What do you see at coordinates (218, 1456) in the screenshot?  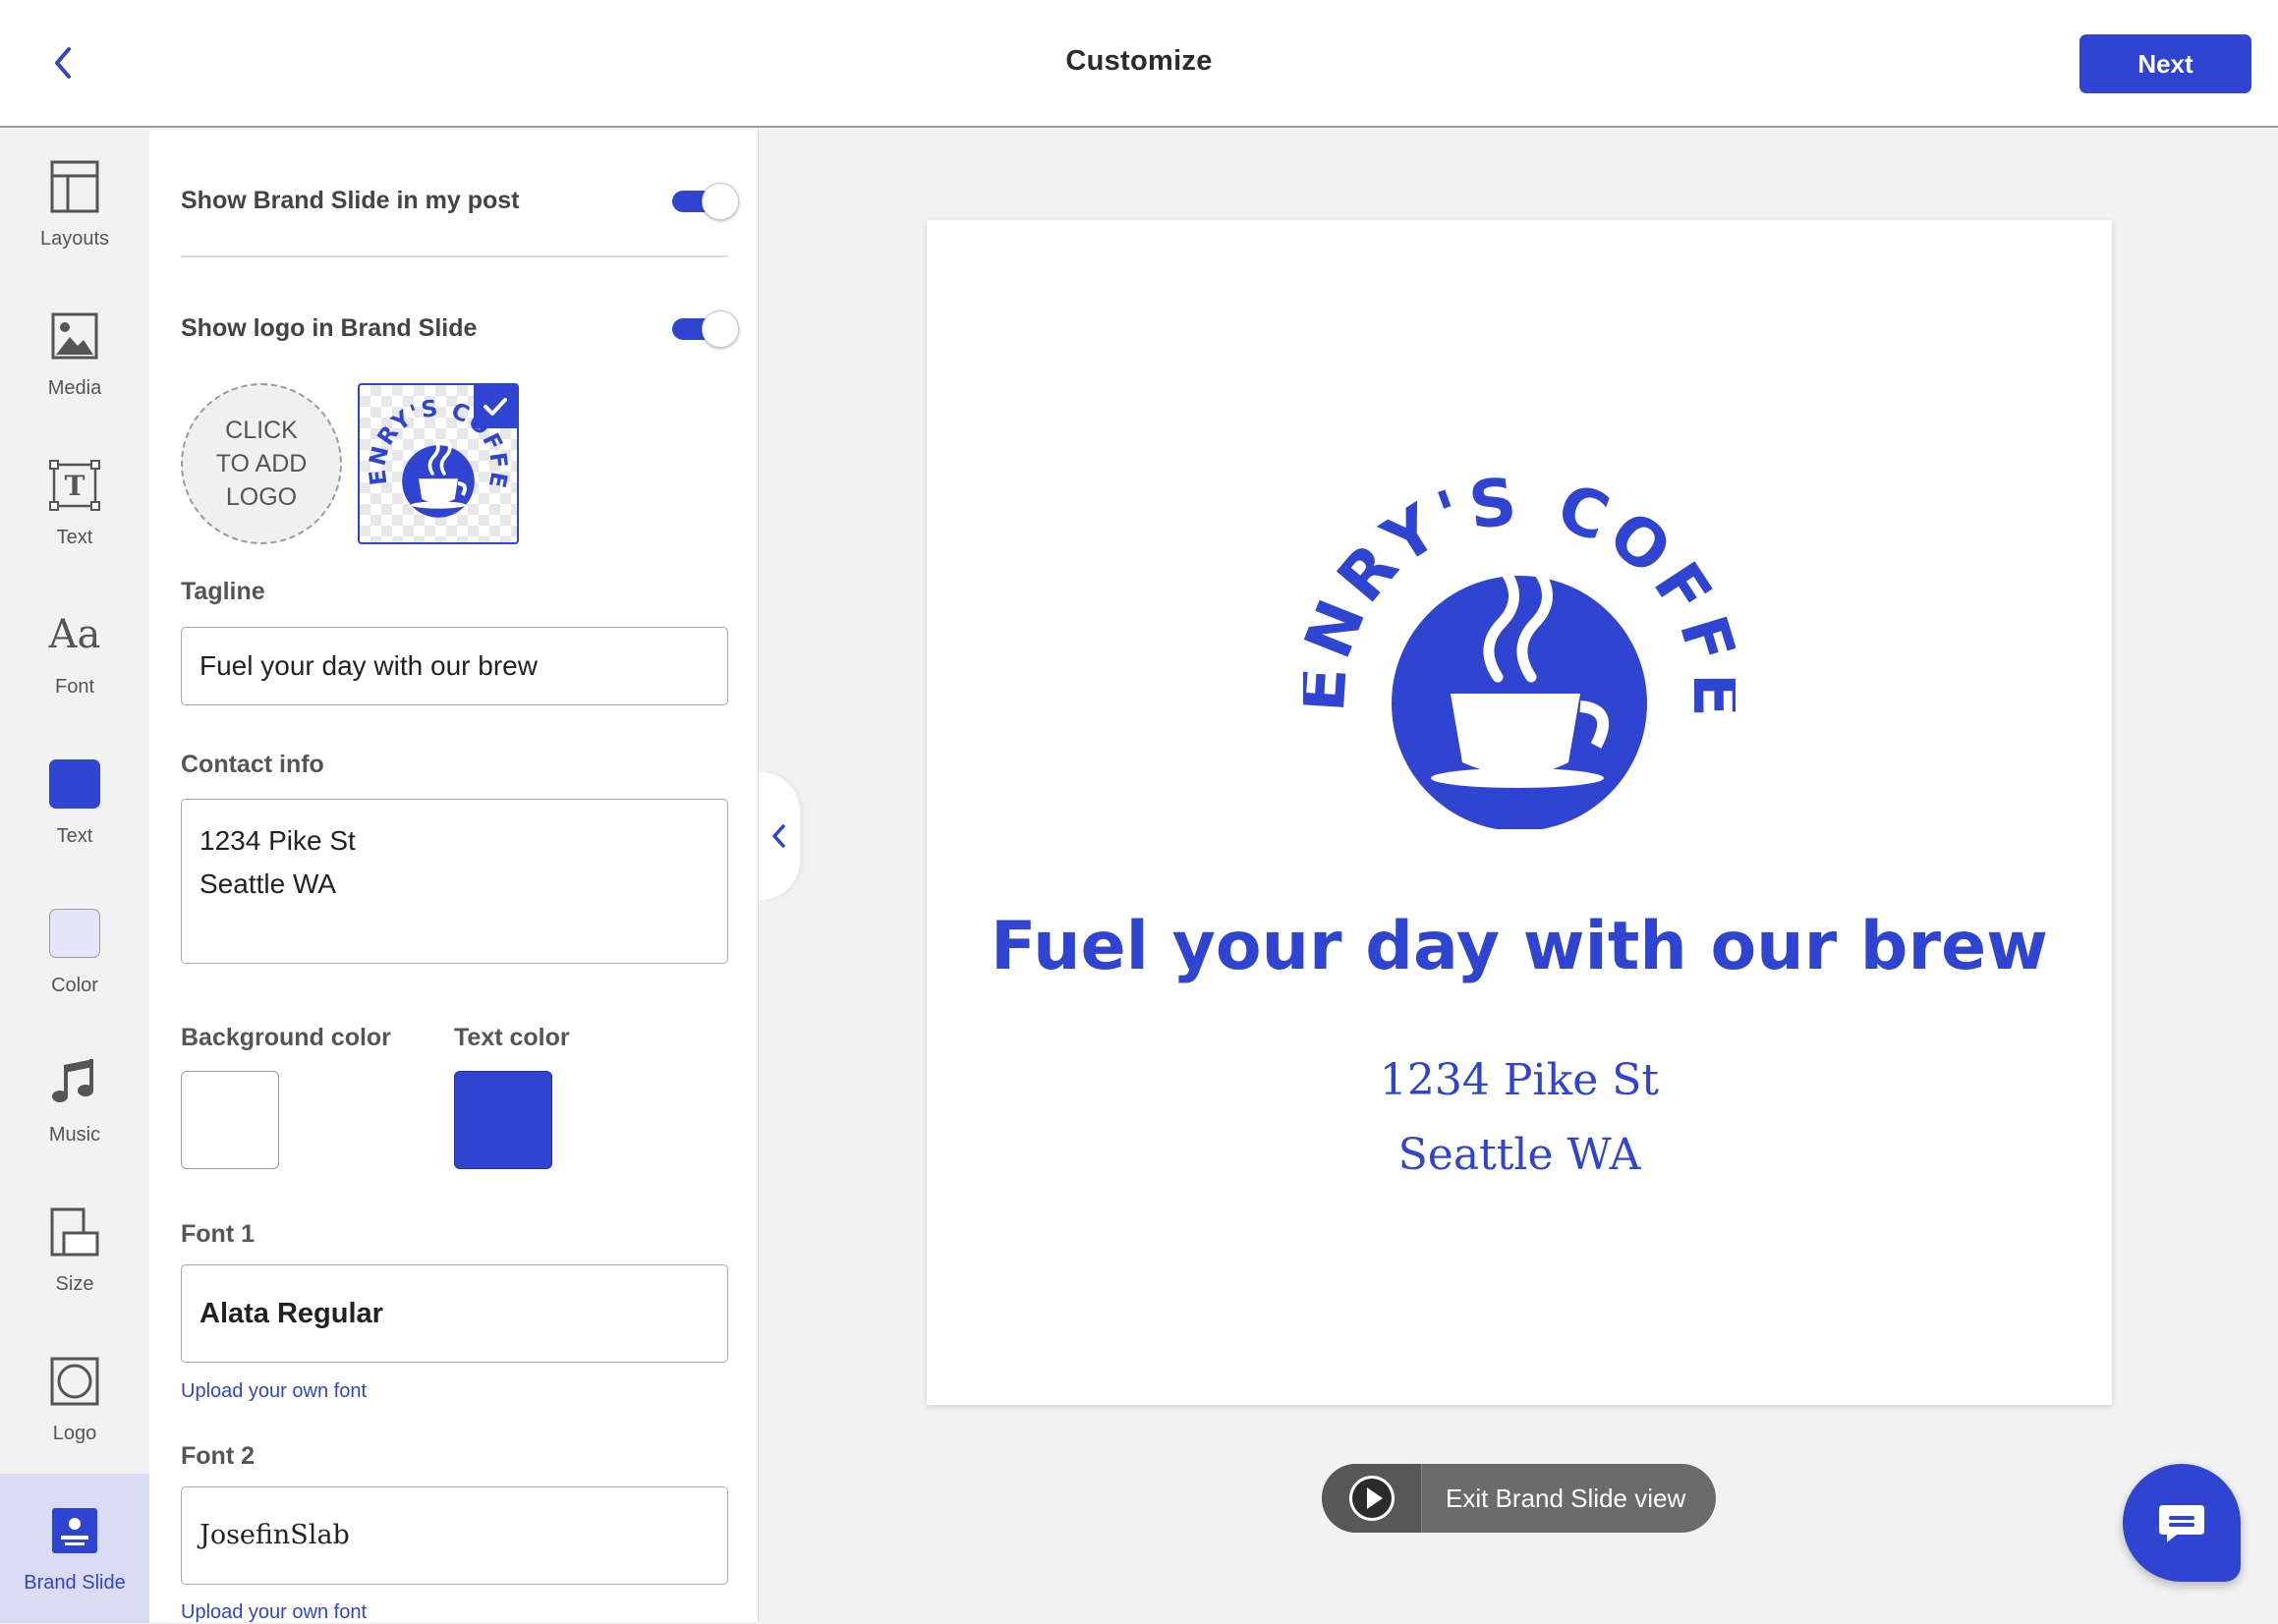 I see `font2-label: Font 2` at bounding box center [218, 1456].